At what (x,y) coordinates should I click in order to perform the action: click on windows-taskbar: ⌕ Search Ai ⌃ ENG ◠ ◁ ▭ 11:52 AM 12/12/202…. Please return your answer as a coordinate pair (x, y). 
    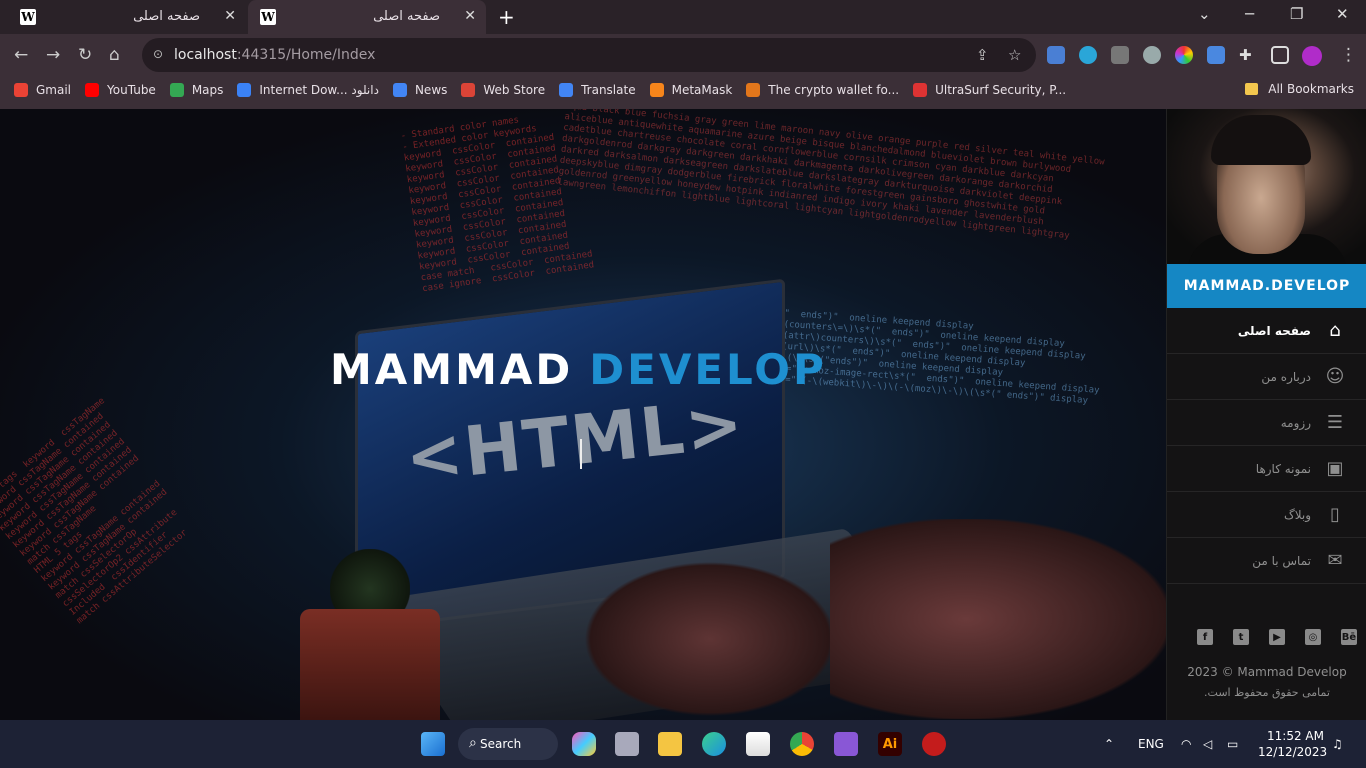
    Looking at the image, I should click on (683, 744).